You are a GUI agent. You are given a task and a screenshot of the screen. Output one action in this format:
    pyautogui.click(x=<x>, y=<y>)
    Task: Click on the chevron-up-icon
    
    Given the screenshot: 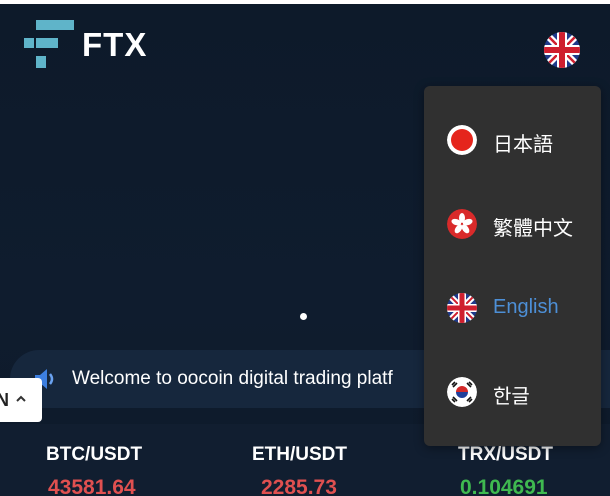 What is the action you would take?
    pyautogui.click(x=21, y=398)
    